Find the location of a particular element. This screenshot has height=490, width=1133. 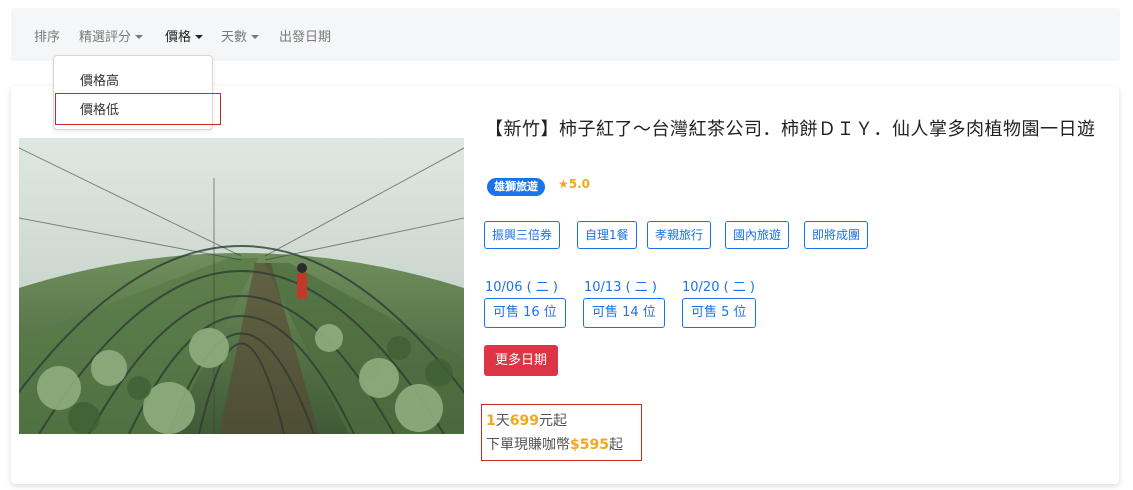

price-amount-suffix: 元起 is located at coordinates (552, 421).